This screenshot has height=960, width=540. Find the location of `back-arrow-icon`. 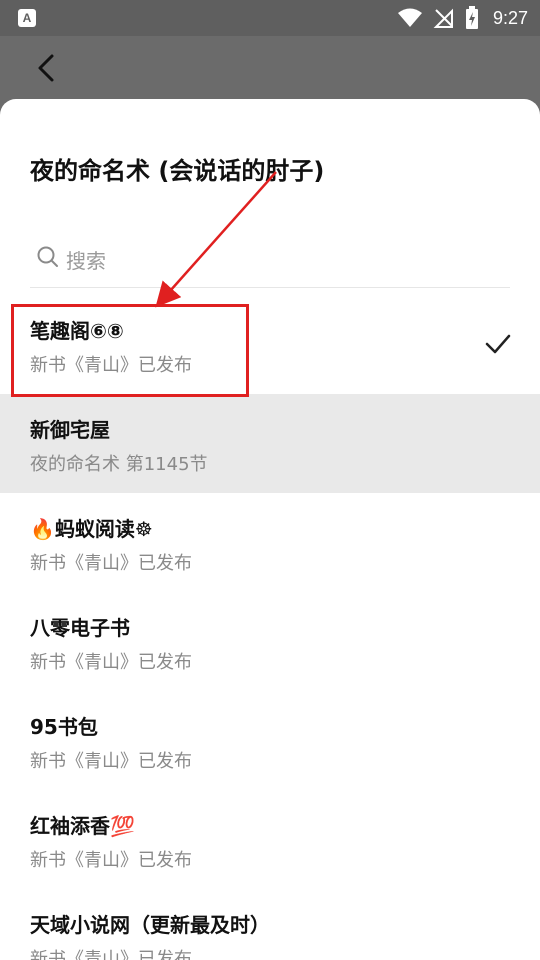

back-arrow-icon is located at coordinates (48, 68).